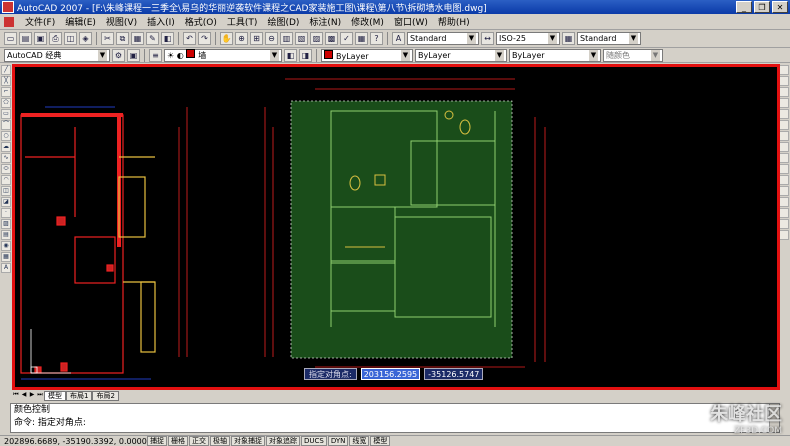 The width and height of the screenshot is (790, 446). I want to click on table-icon: ▦, so click(6, 257).